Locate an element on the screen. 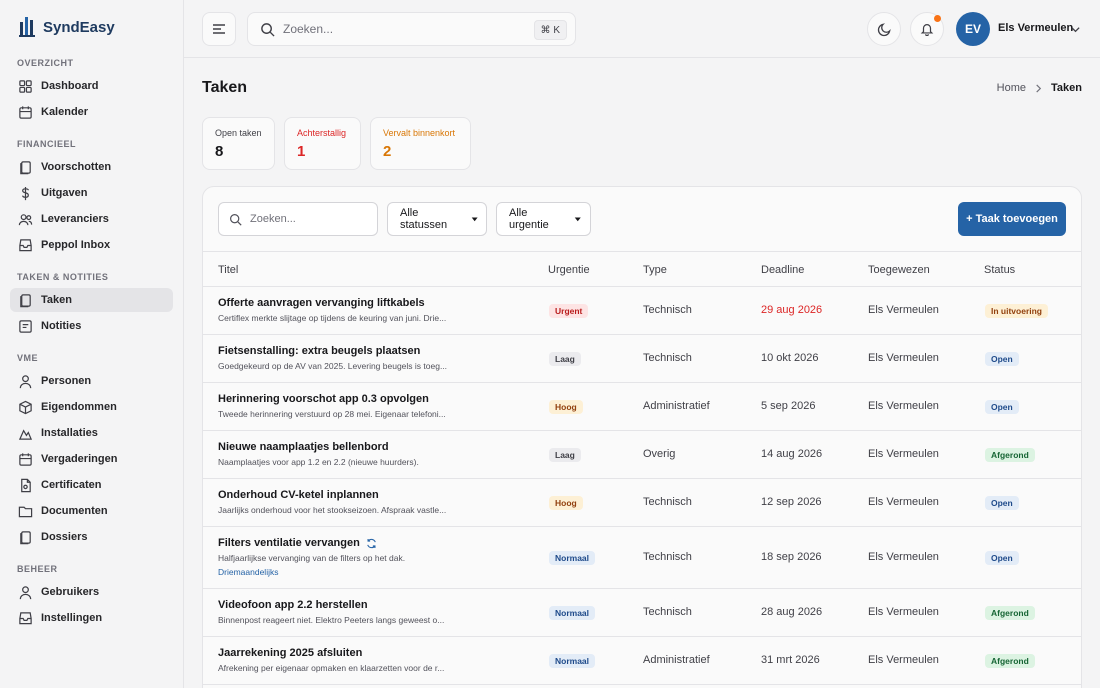 This screenshot has height=688, width=1100. add-task-button: + Taak toevoegen is located at coordinates (1012, 219).